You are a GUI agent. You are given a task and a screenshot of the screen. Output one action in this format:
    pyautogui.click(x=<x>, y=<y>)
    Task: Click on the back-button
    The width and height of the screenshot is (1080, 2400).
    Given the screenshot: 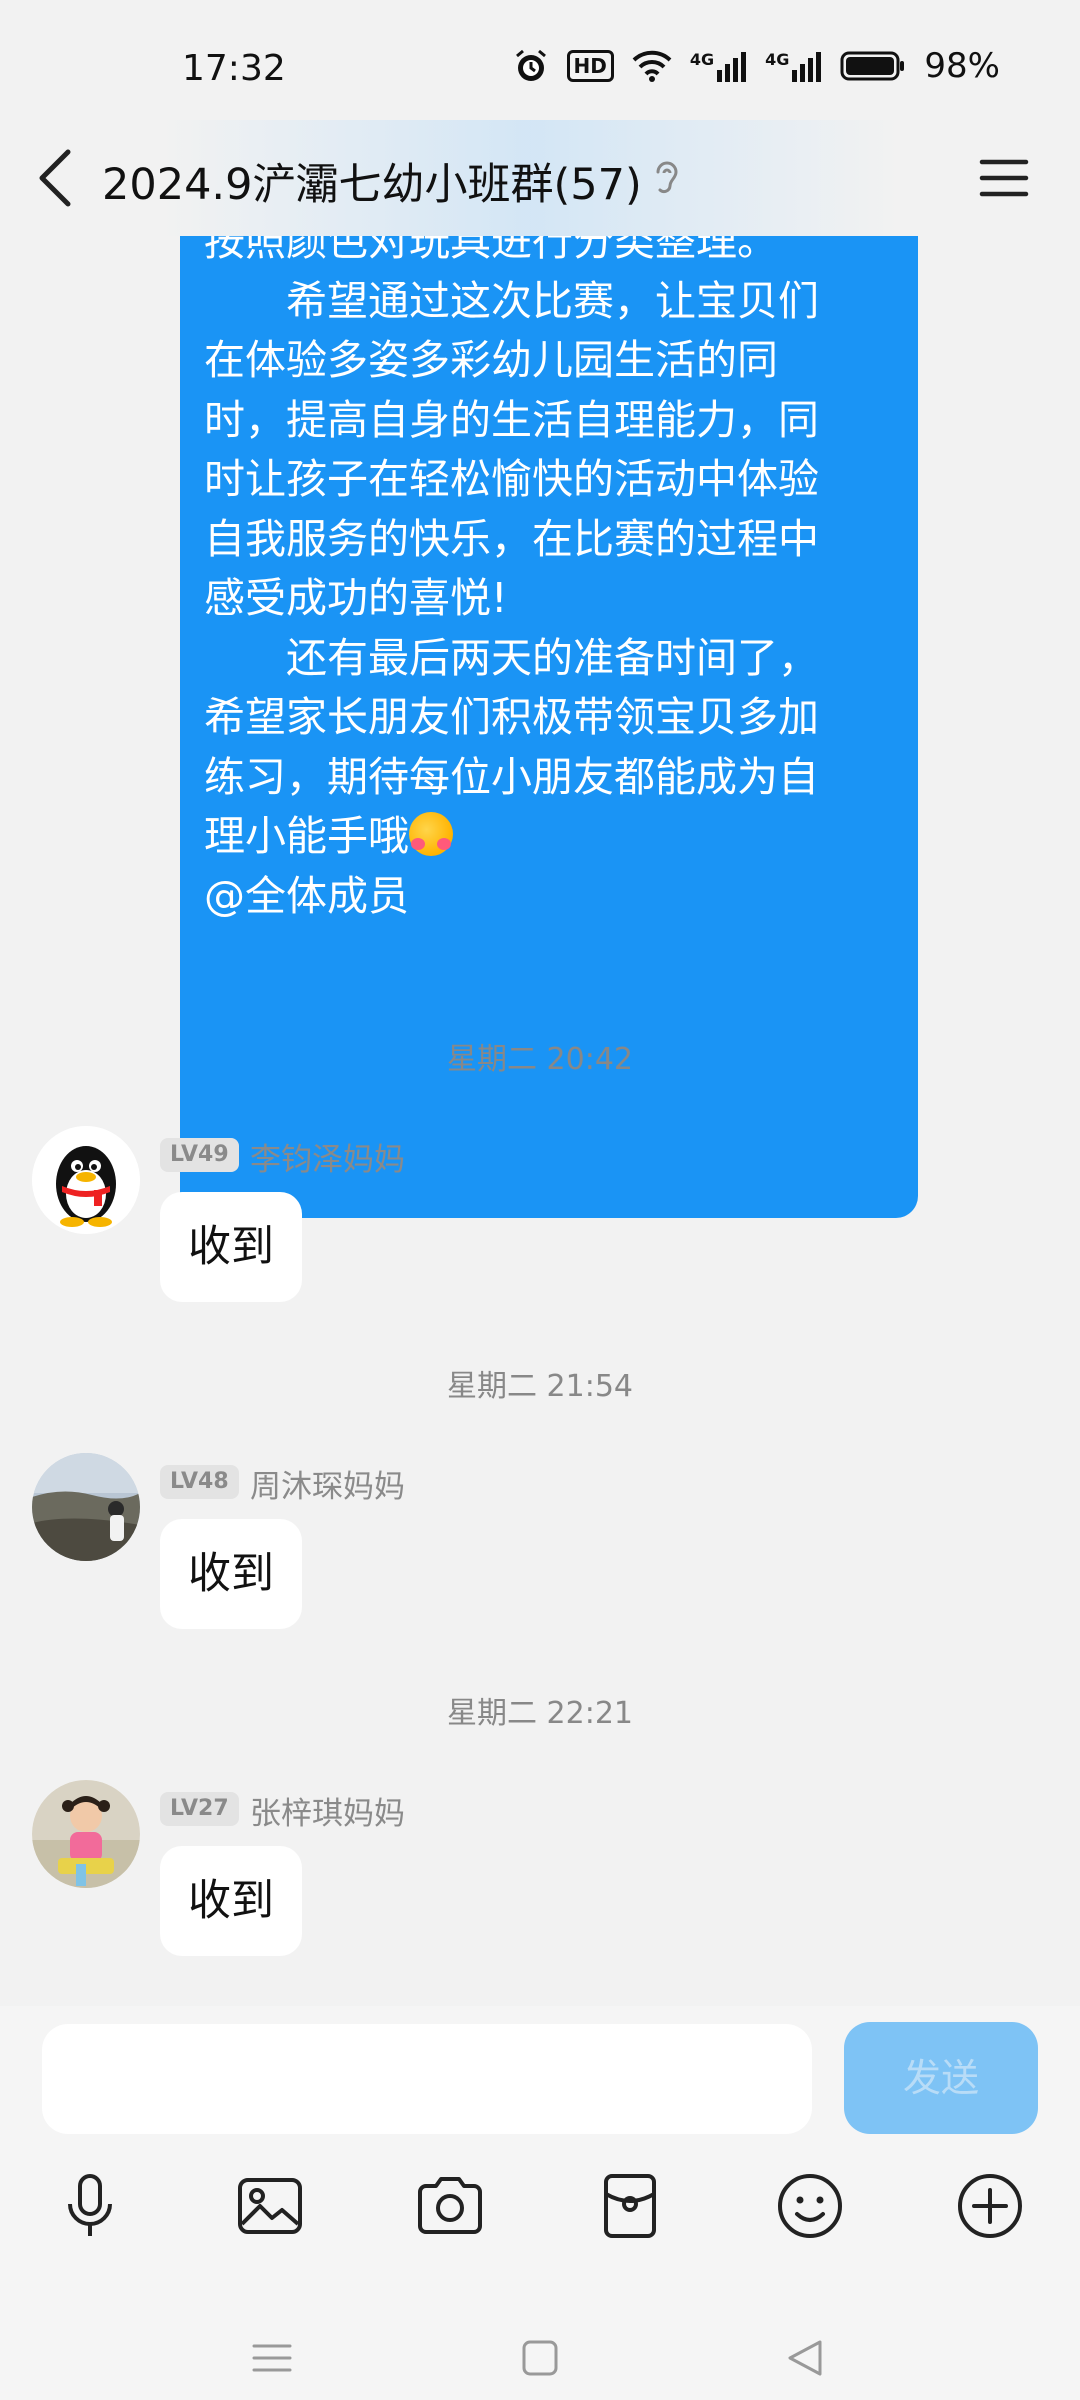 What is the action you would take?
    pyautogui.click(x=56, y=178)
    